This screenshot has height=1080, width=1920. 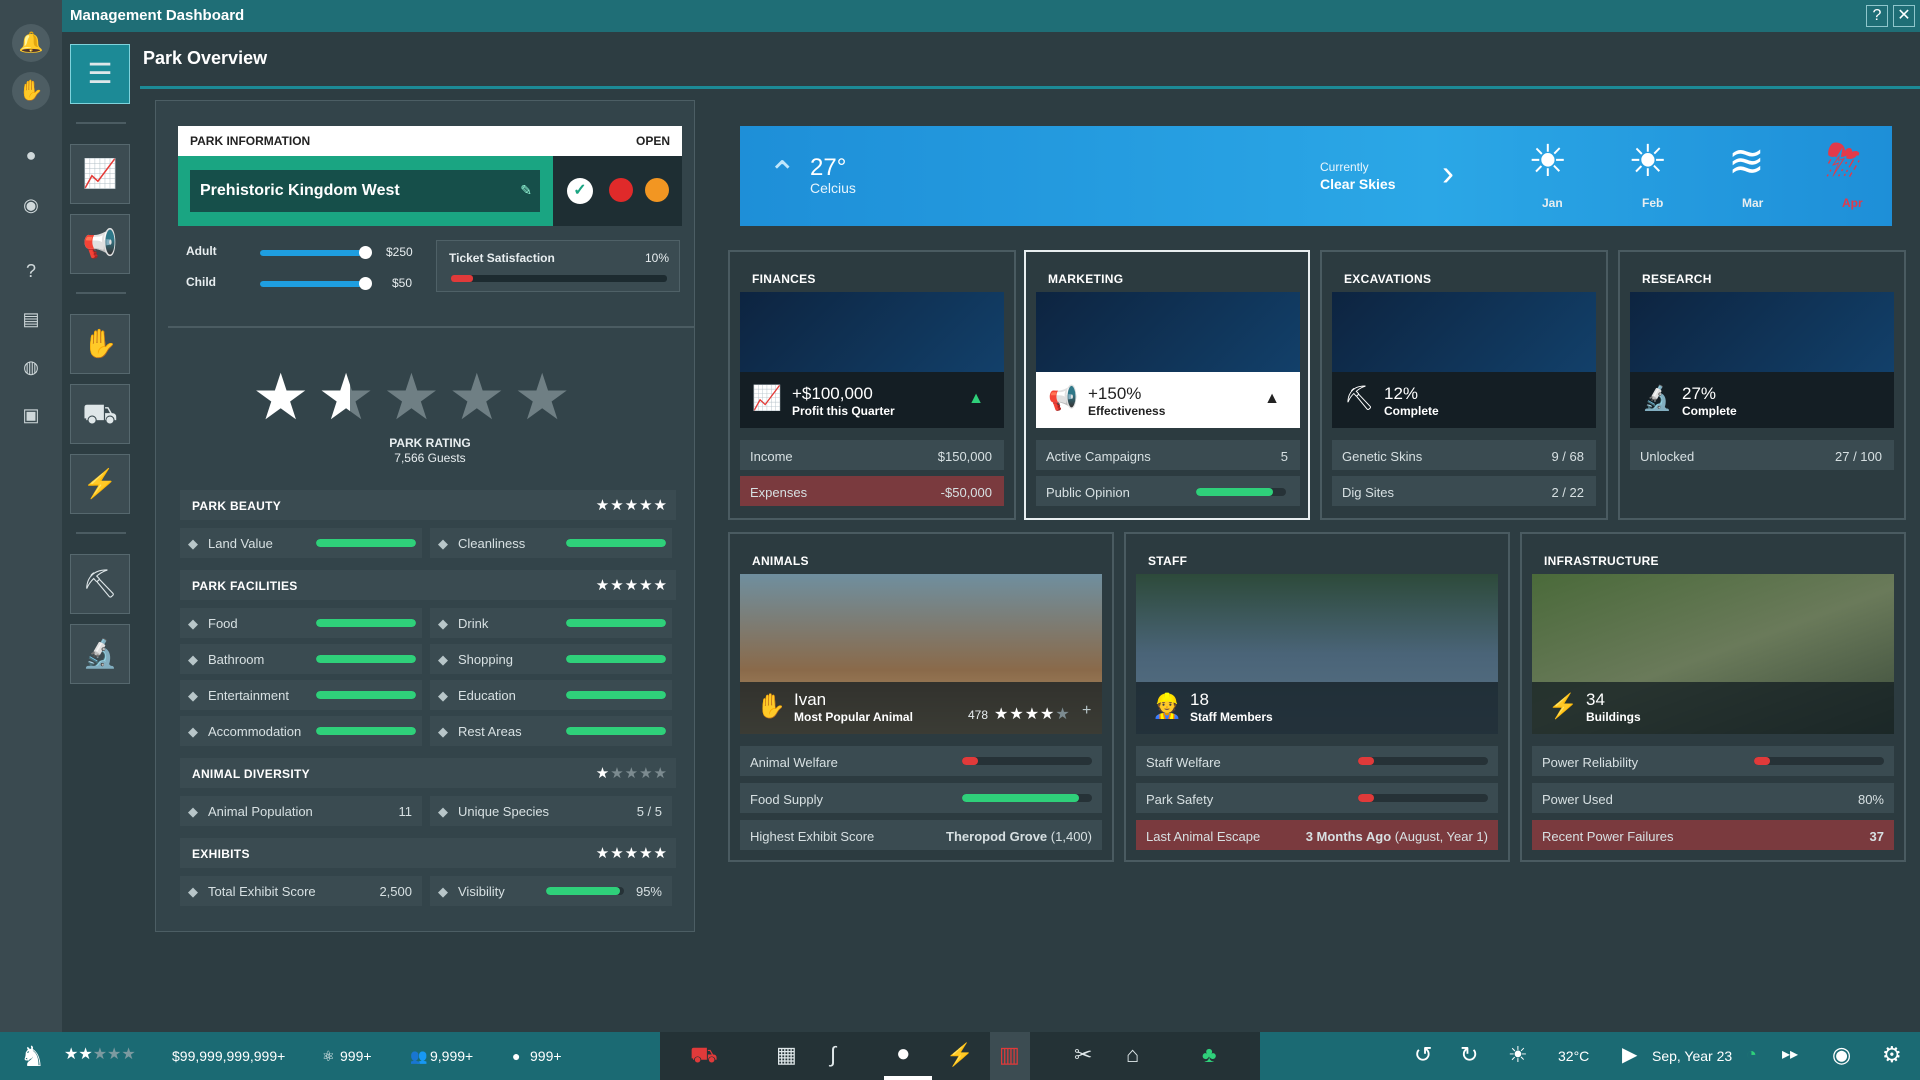 What do you see at coordinates (780, 561) in the screenshot?
I see `card-title: ANIMALS` at bounding box center [780, 561].